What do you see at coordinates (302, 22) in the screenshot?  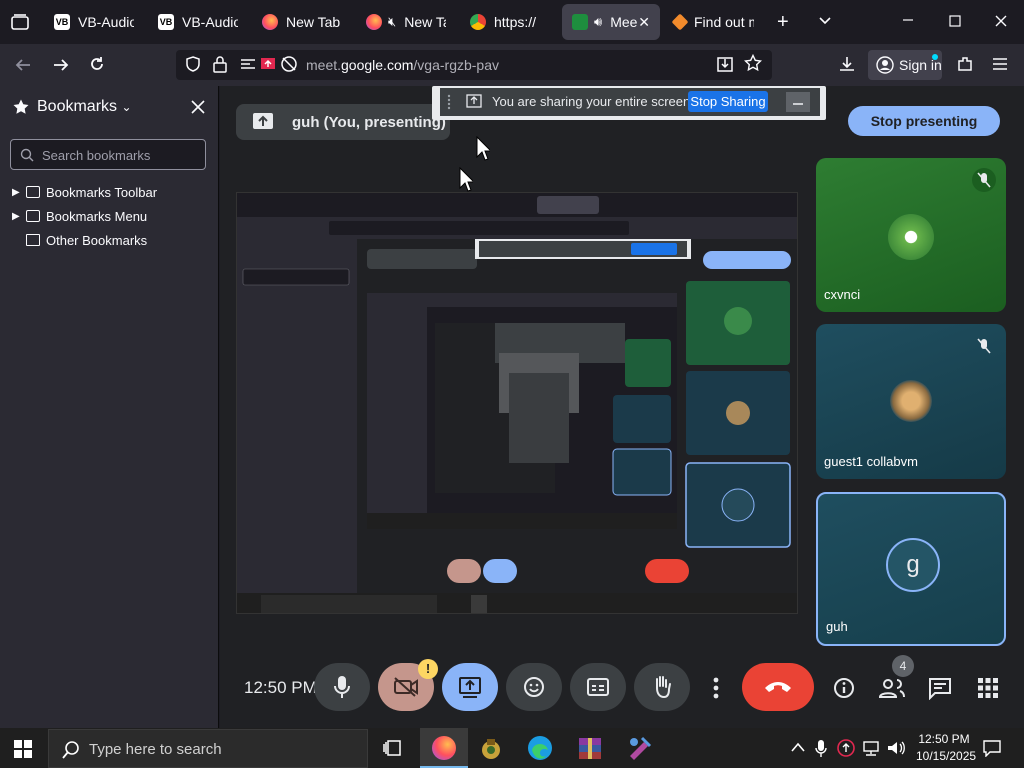 I see `tab-new-tab: New Tab` at bounding box center [302, 22].